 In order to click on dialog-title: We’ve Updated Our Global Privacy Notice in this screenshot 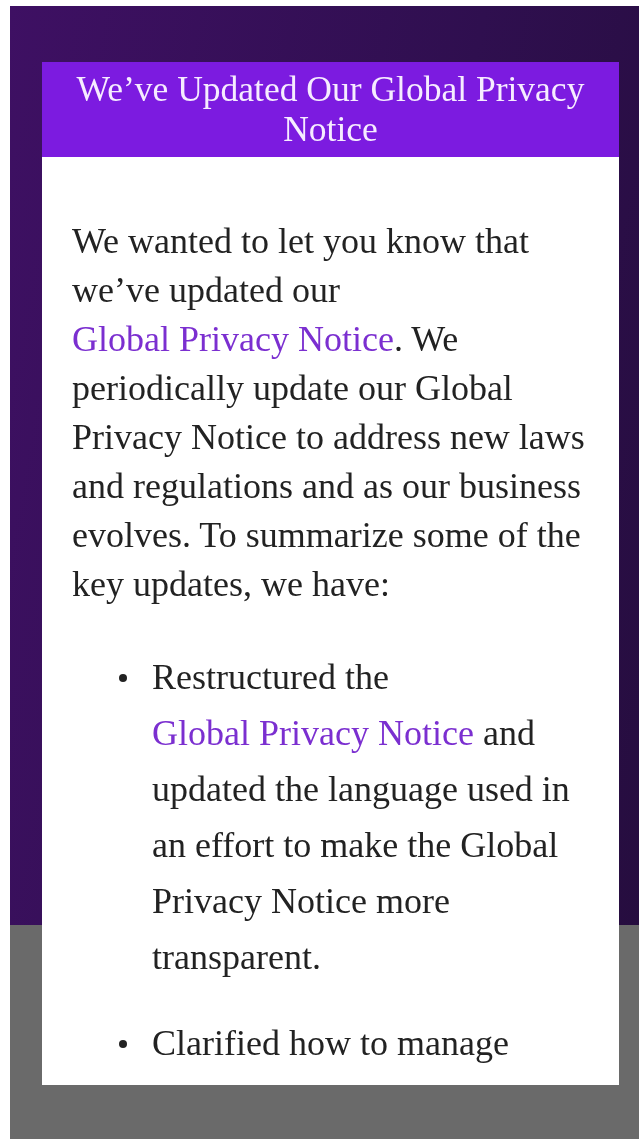, I will do `click(330, 109)`.